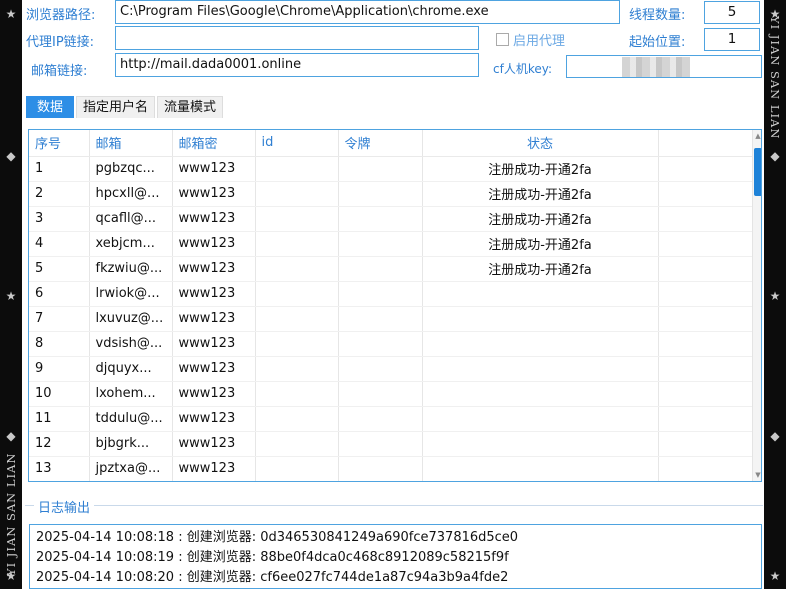 Image resolution: width=786 pixels, height=589 pixels. I want to click on column-header-id: id, so click(297, 143).